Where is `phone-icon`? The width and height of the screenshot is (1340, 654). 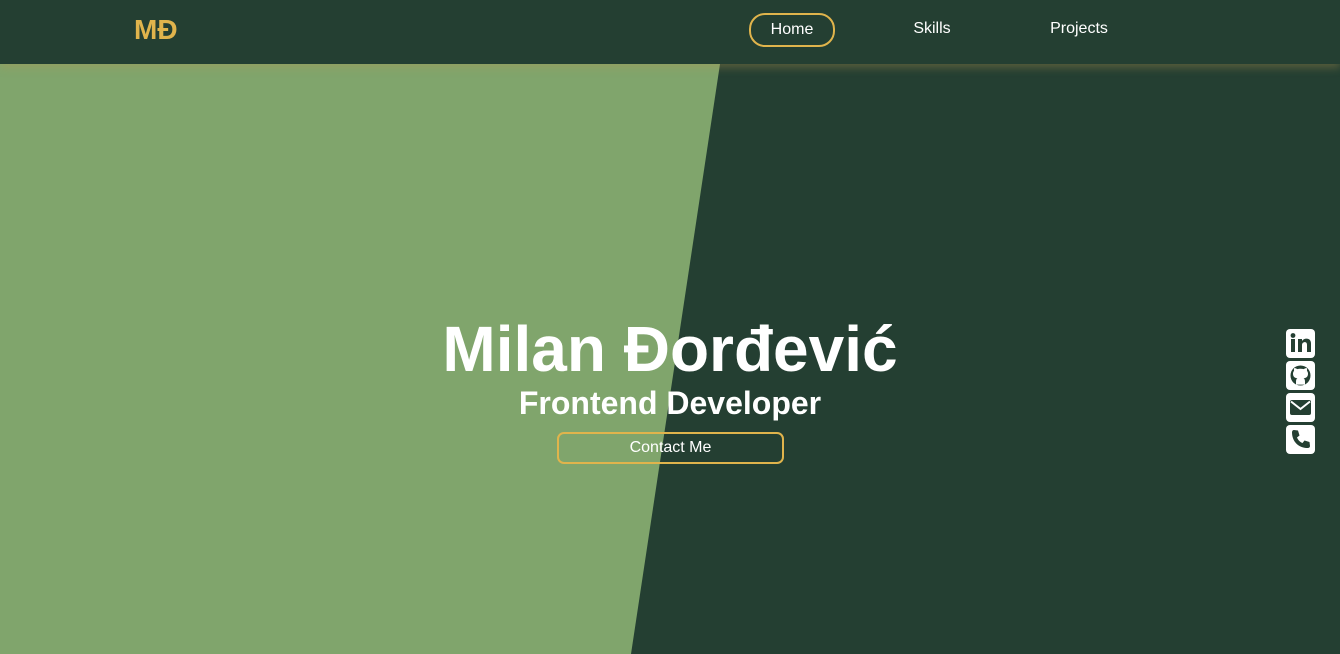
phone-icon is located at coordinates (1300, 439).